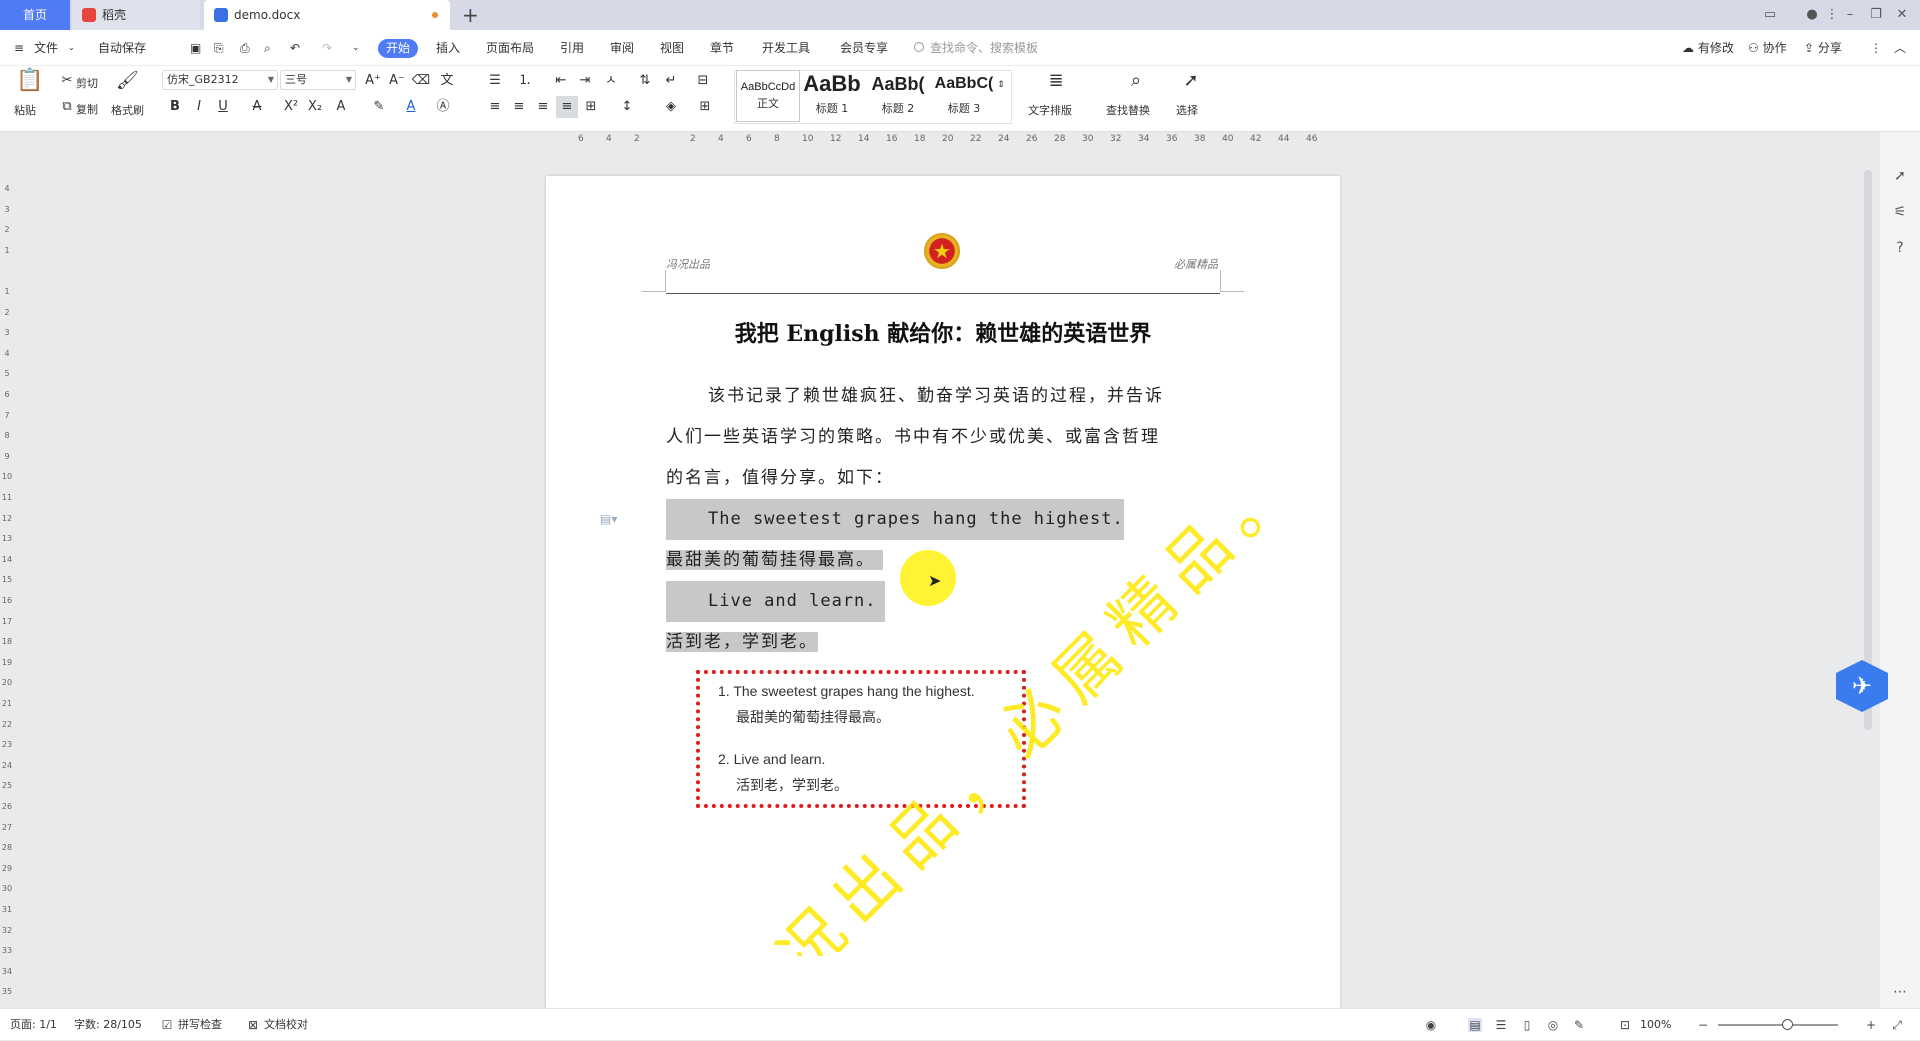 The width and height of the screenshot is (1920, 1041). What do you see at coordinates (1475, 1025) in the screenshot?
I see `page-view-icon: ▤` at bounding box center [1475, 1025].